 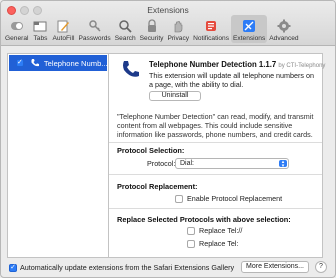 I want to click on tab-search: Search, so click(x=125, y=29).